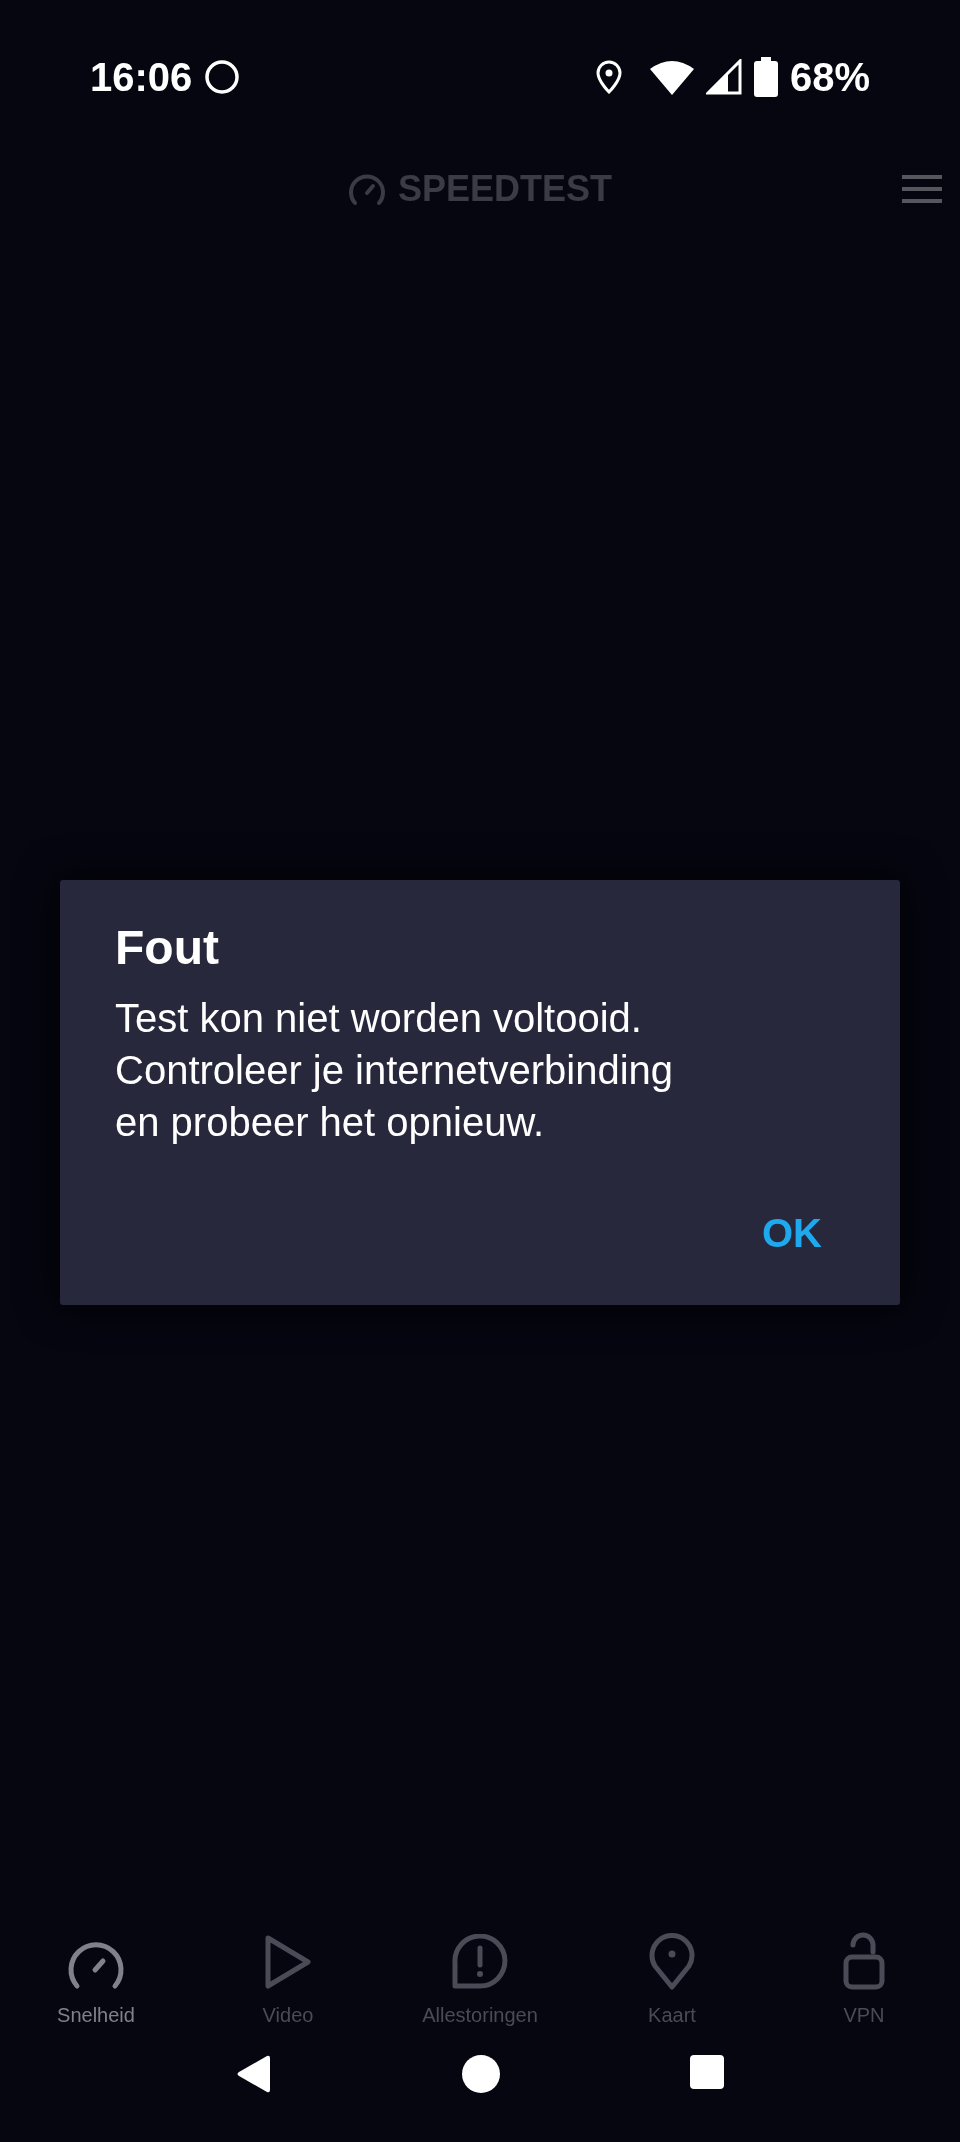  Describe the element at coordinates (723, 77) in the screenshot. I see `signal-icon` at that location.